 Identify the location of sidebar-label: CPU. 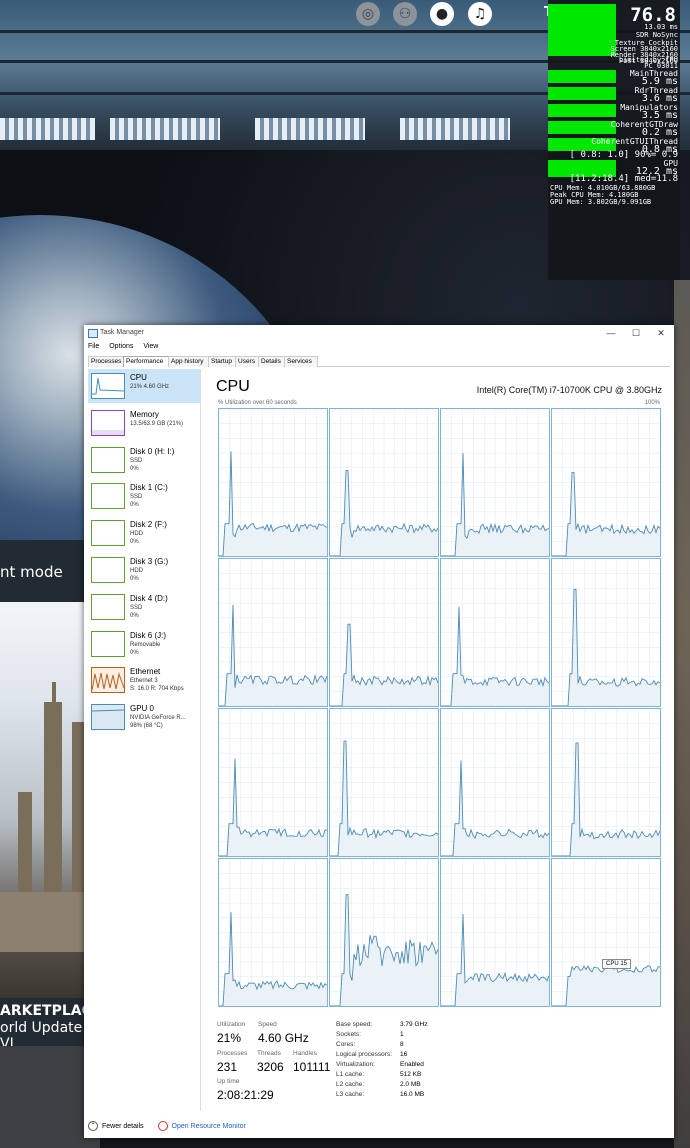
(138, 377).